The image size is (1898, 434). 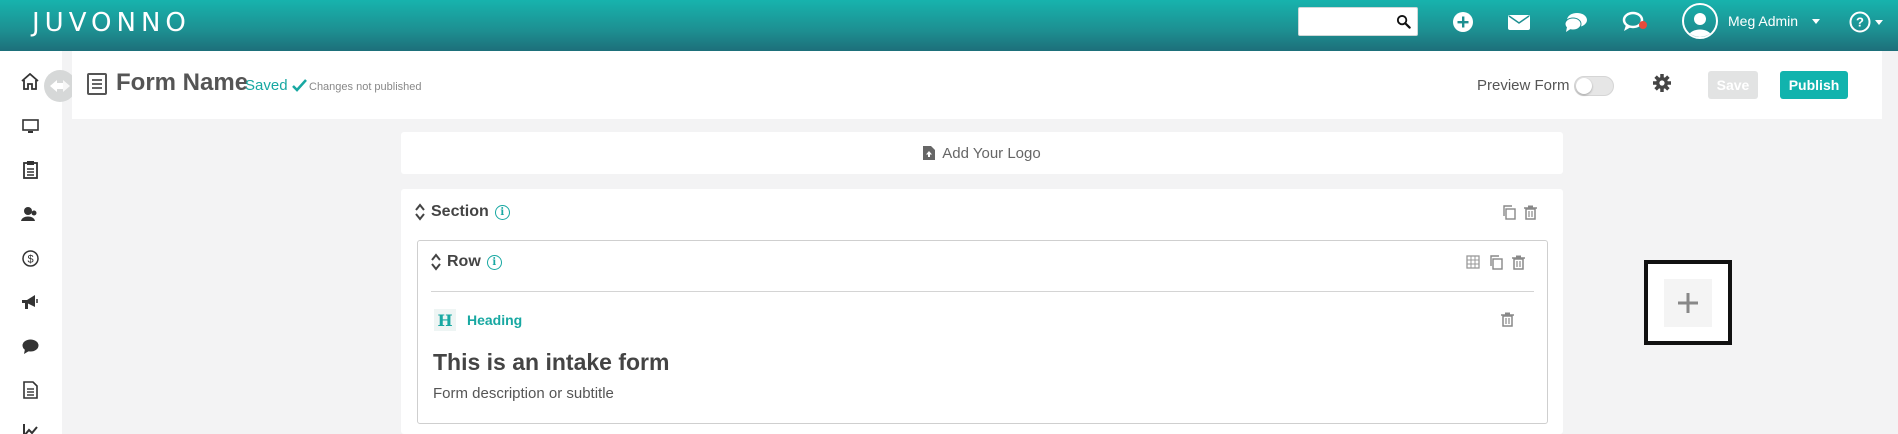 I want to click on messages-icon, so click(x=30, y=346).